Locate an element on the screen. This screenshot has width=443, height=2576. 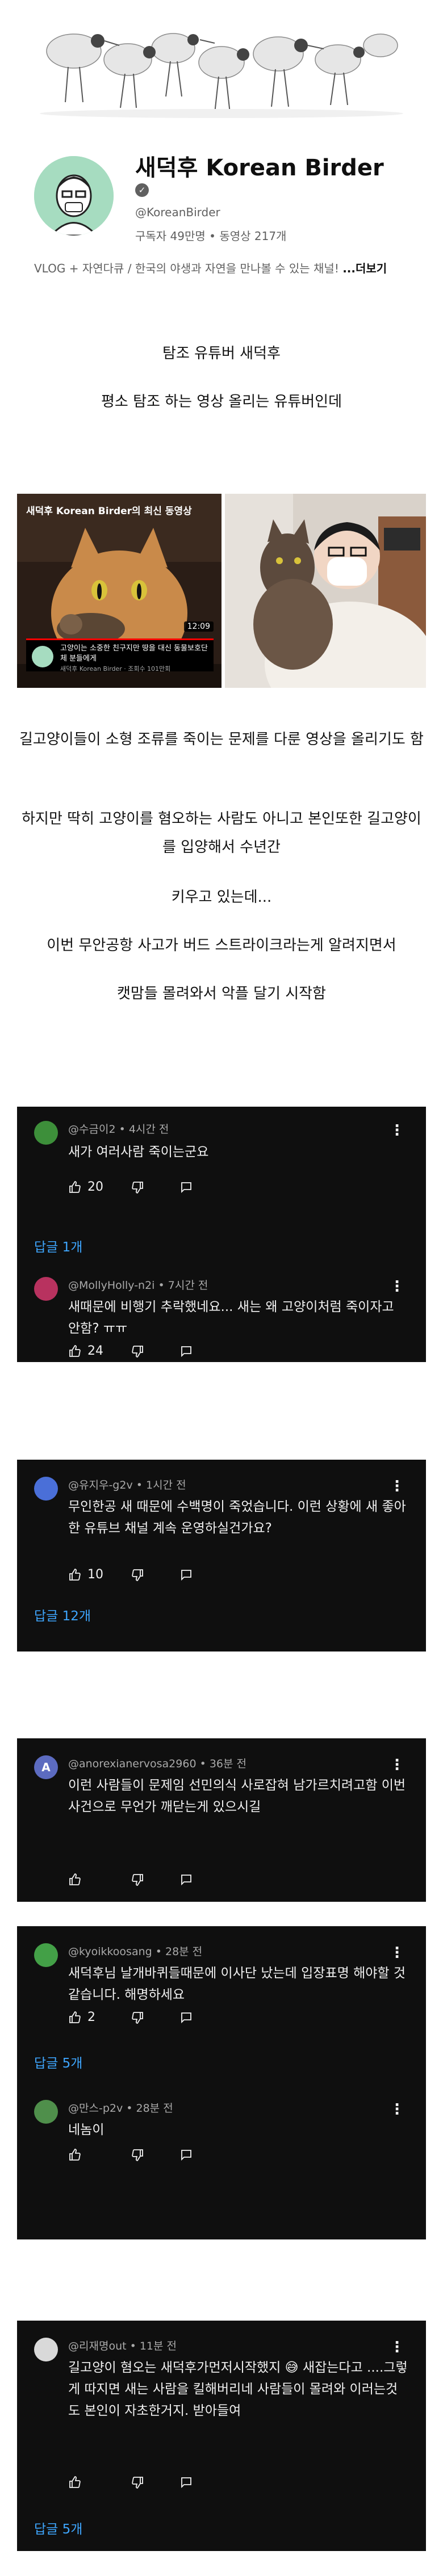
channel-banner-birds-illustration is located at coordinates (221, 75).